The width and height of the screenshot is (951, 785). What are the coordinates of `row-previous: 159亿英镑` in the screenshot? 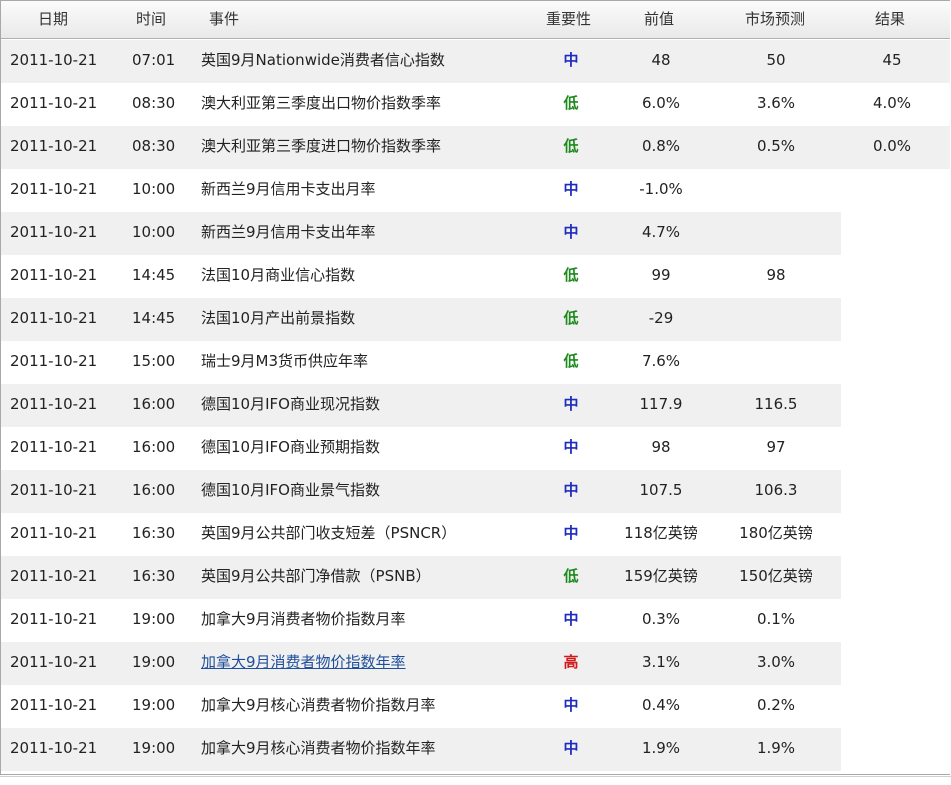 It's located at (661, 576).